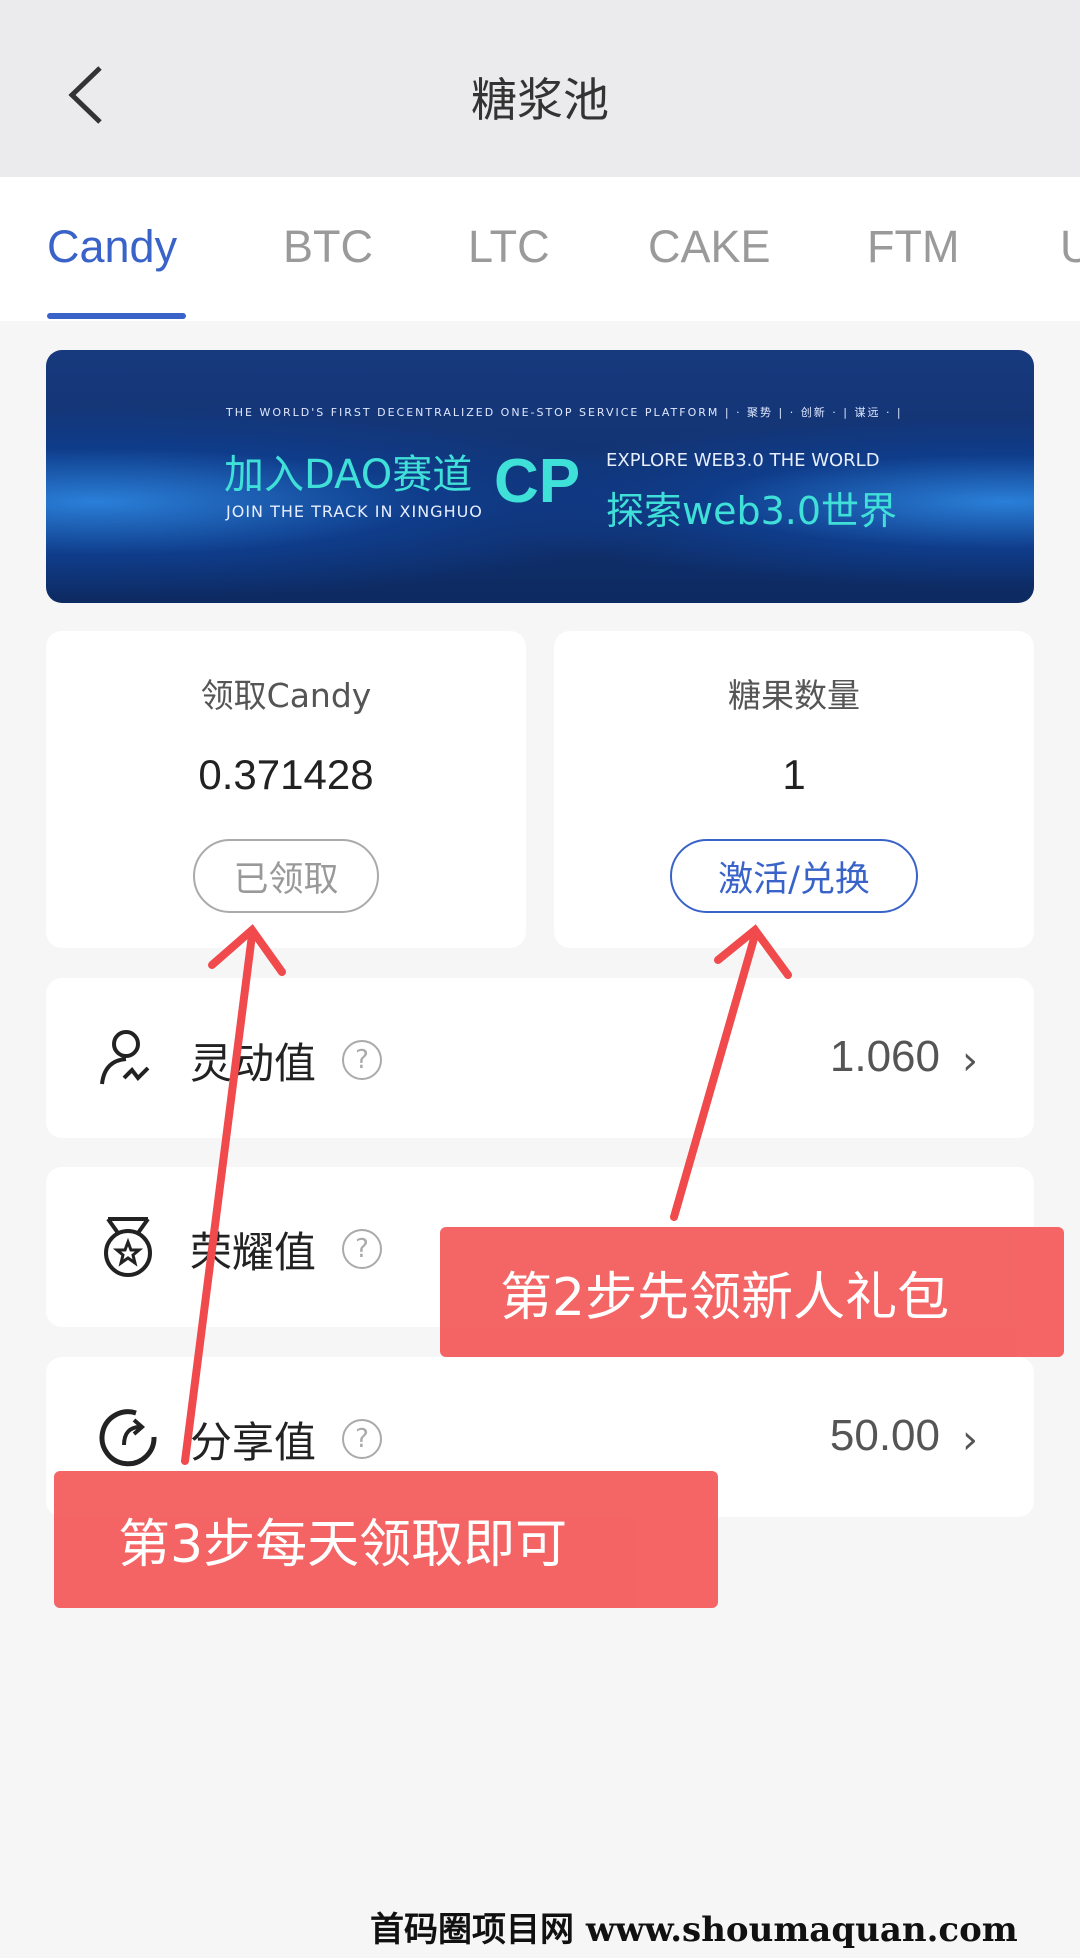 The image size is (1080, 1958). I want to click on tab-ftm: FTM, so click(913, 247).